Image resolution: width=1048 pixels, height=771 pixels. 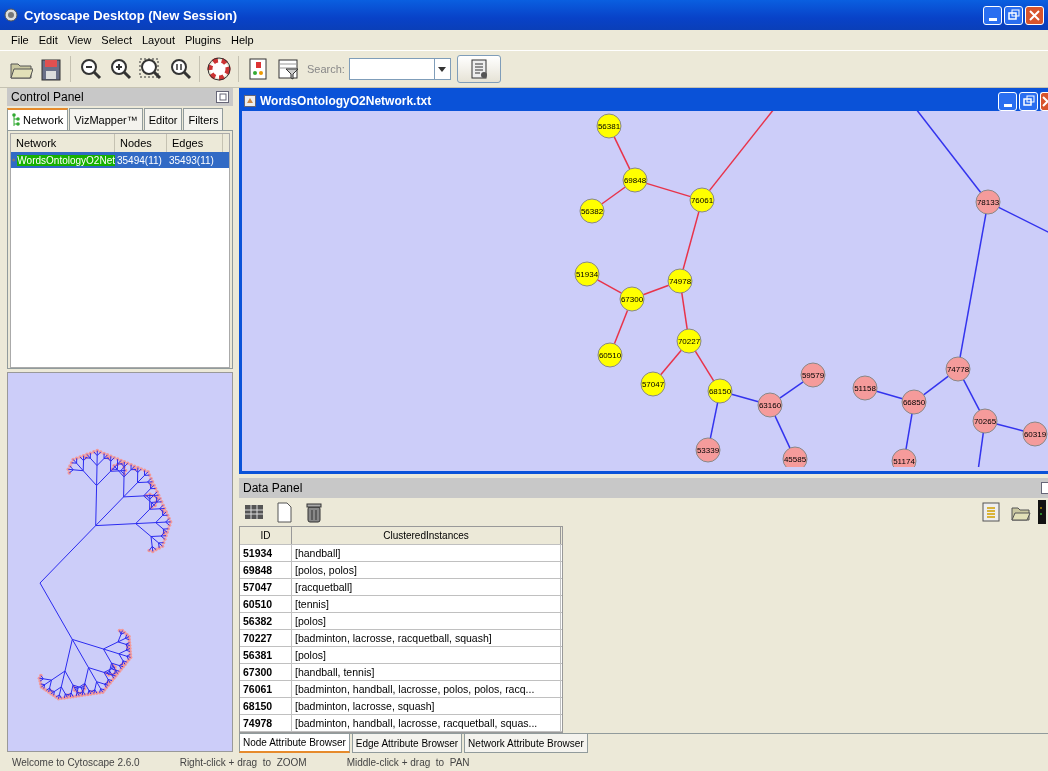 What do you see at coordinates (266, 553) in the screenshot?
I see `table-cell: 51934` at bounding box center [266, 553].